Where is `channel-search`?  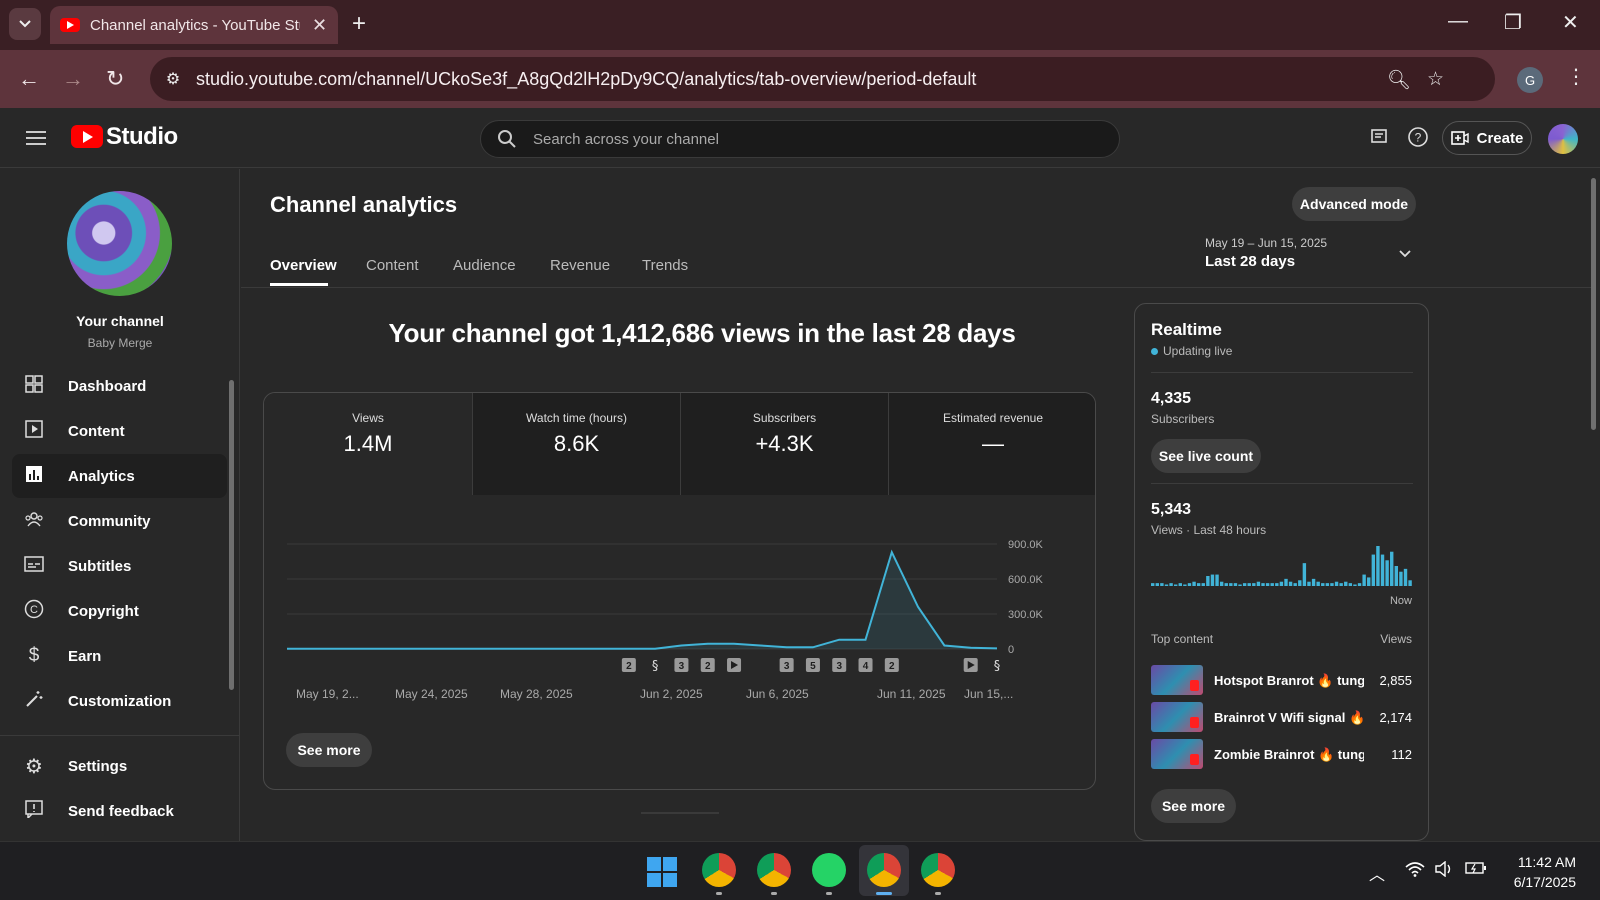
channel-search is located at coordinates (800, 139).